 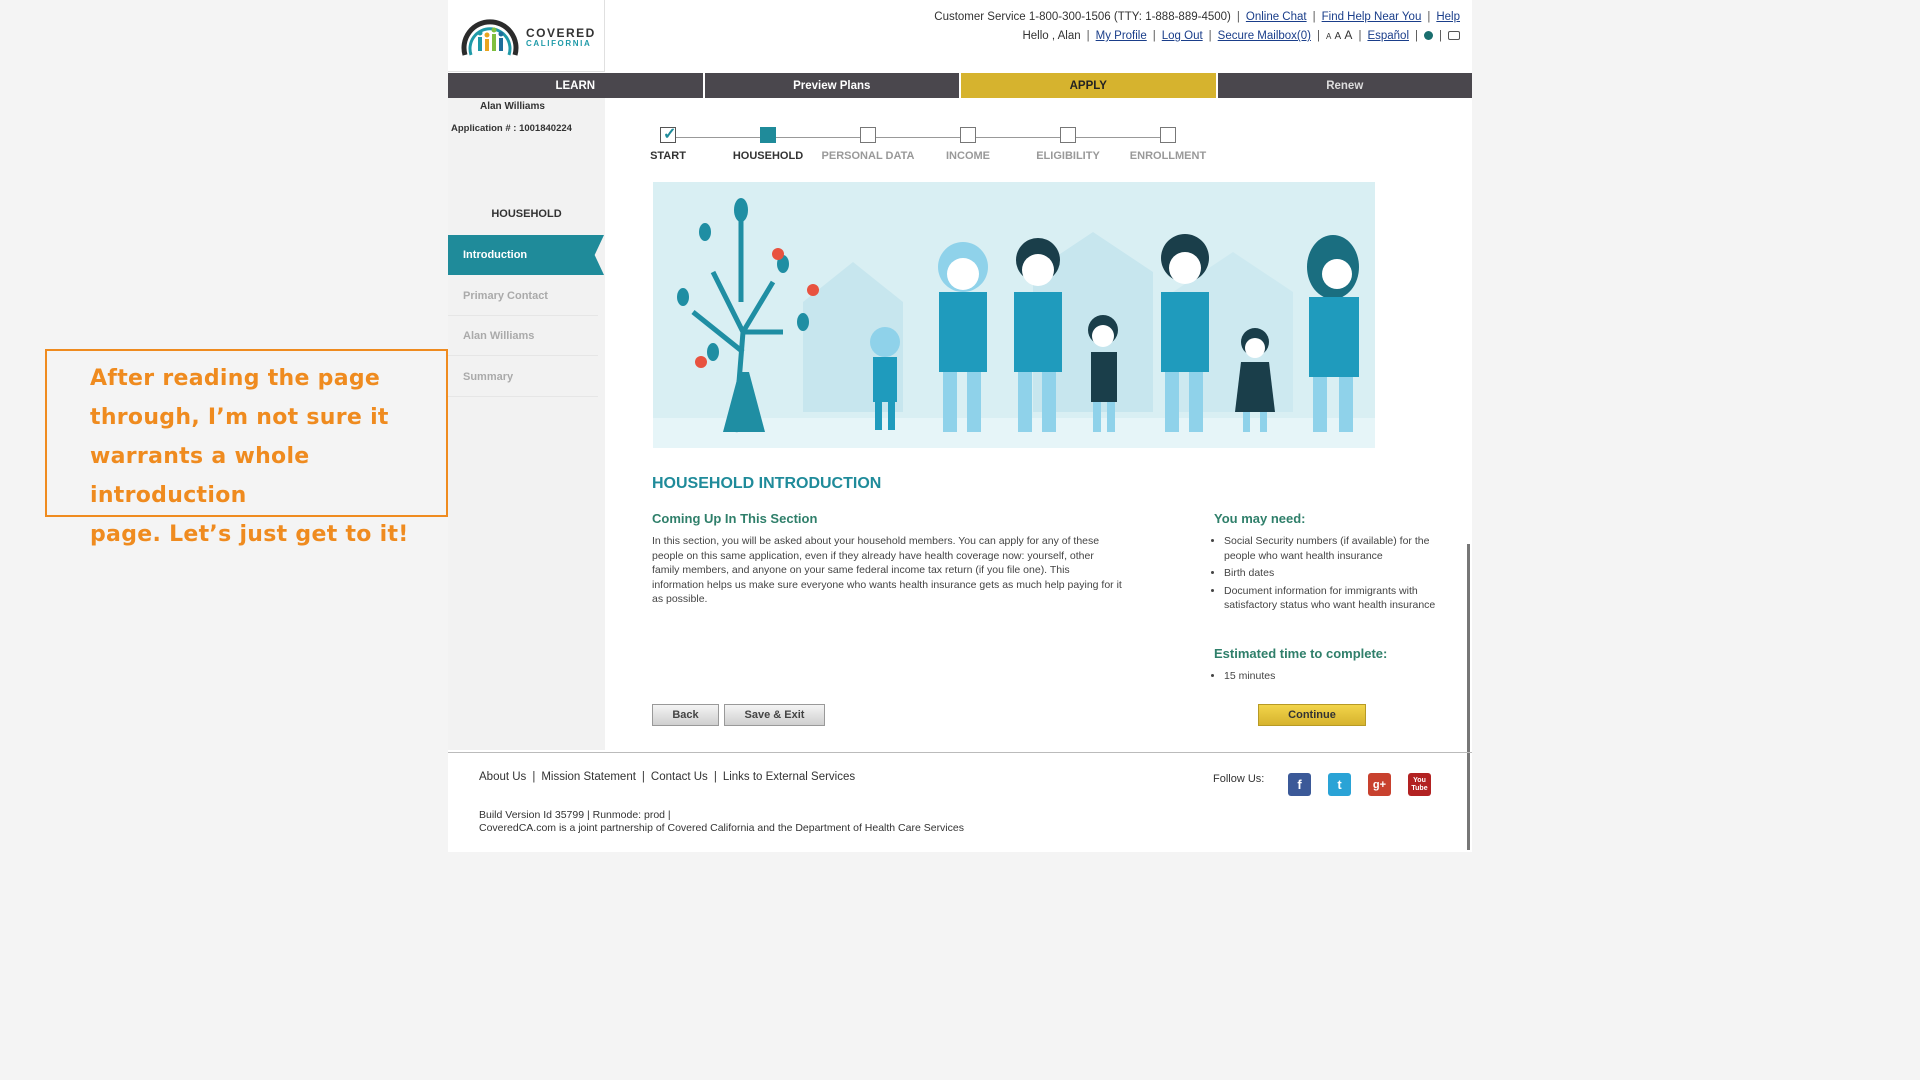 What do you see at coordinates (679, 777) in the screenshot?
I see `footer-link-contact: Contact Us` at bounding box center [679, 777].